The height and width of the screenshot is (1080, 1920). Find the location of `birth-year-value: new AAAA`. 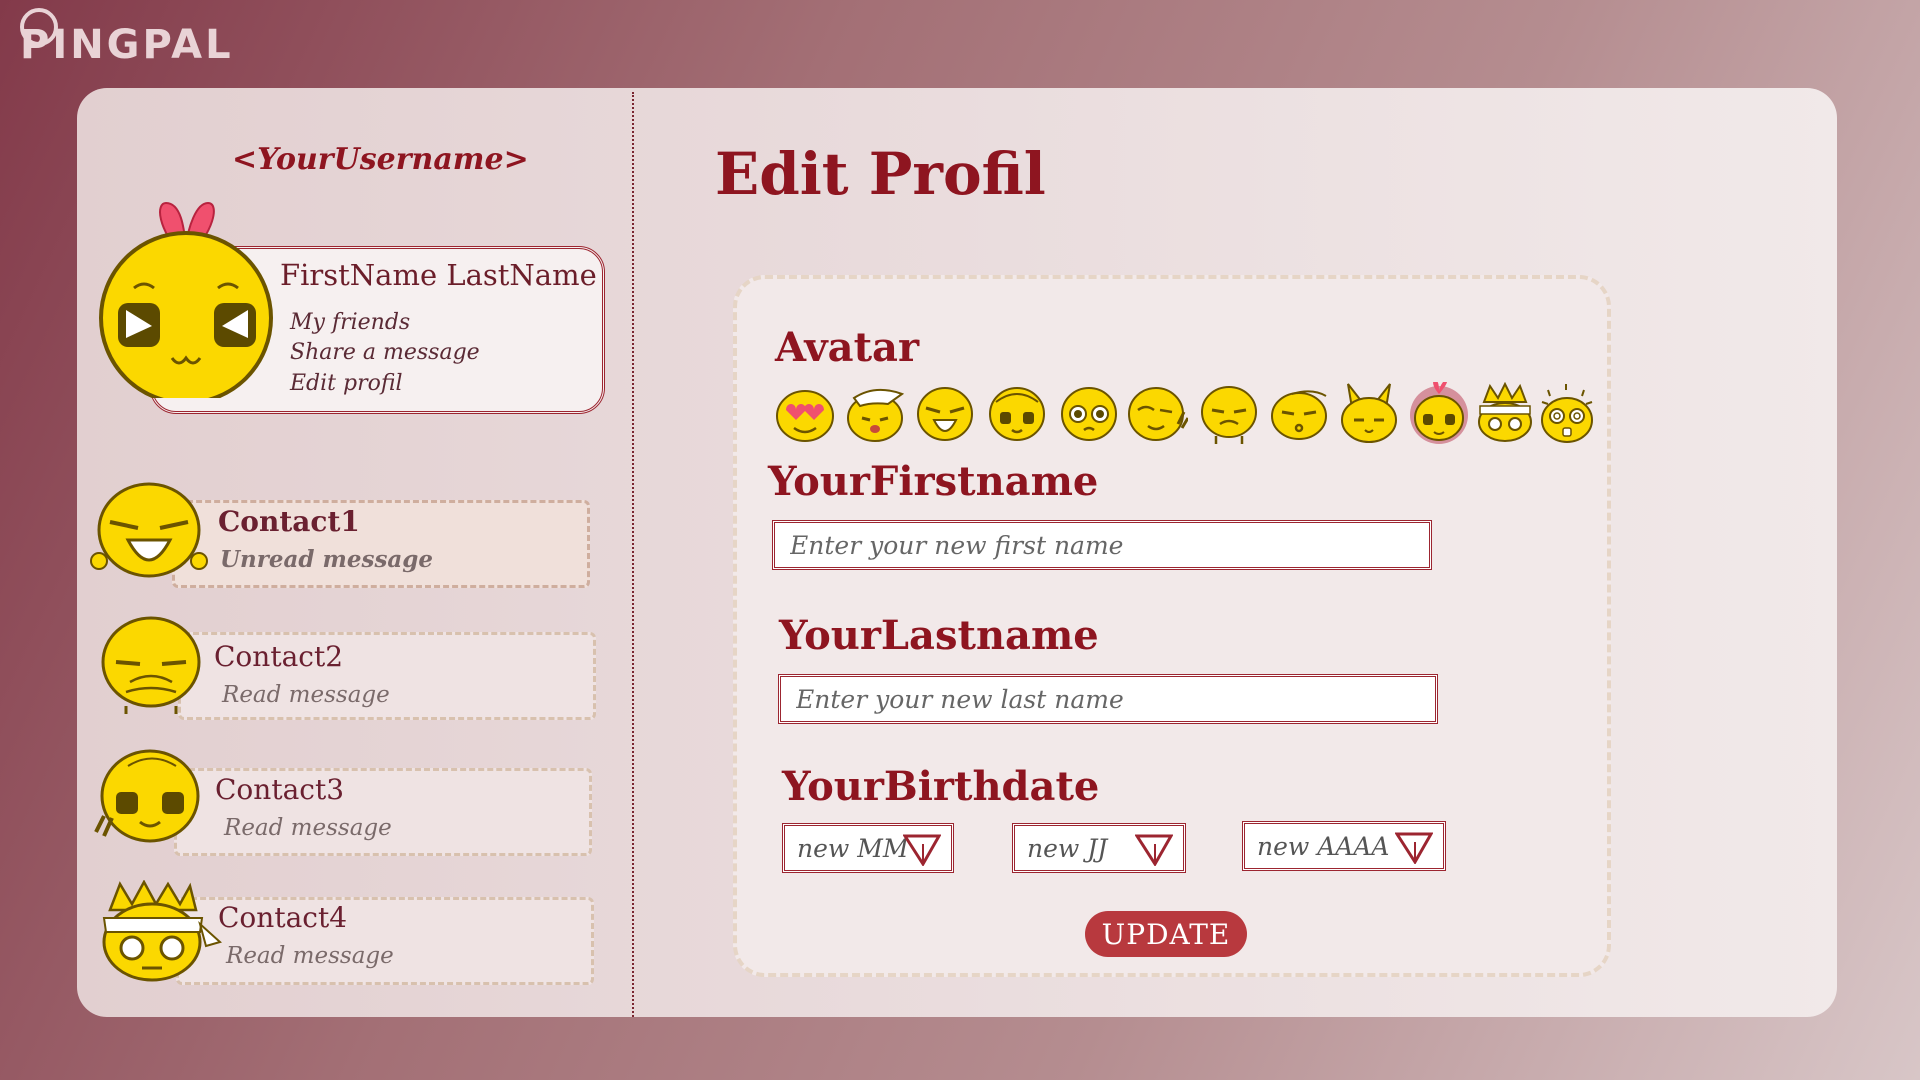

birth-year-value: new AAAA is located at coordinates (1323, 846).